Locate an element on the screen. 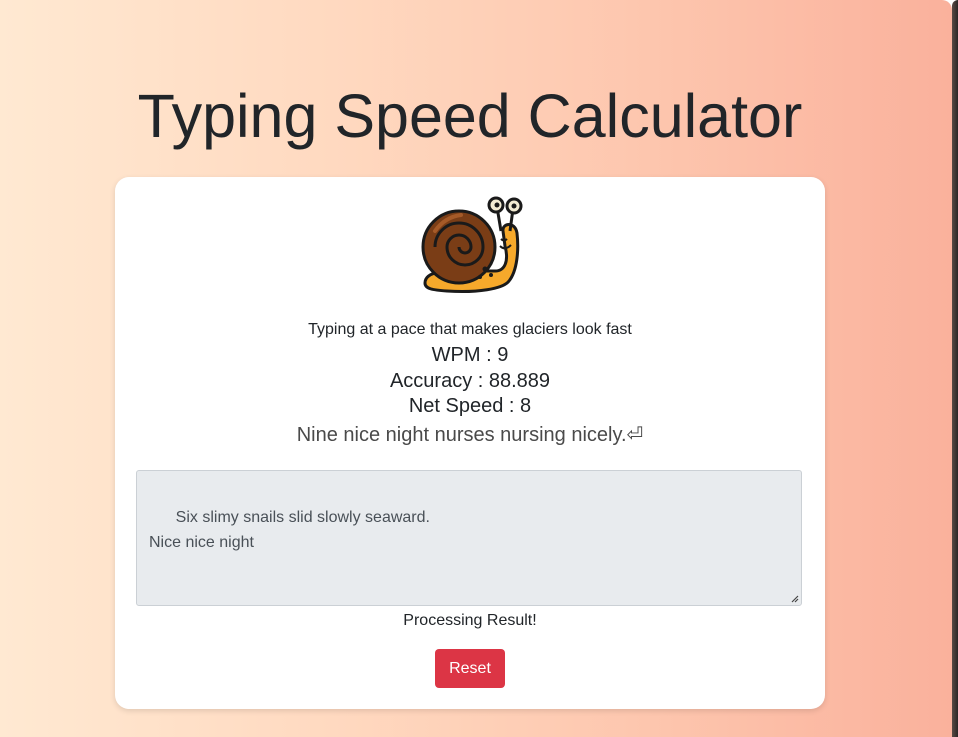 This screenshot has height=737, width=958. window-edge is located at coordinates (955, 368).